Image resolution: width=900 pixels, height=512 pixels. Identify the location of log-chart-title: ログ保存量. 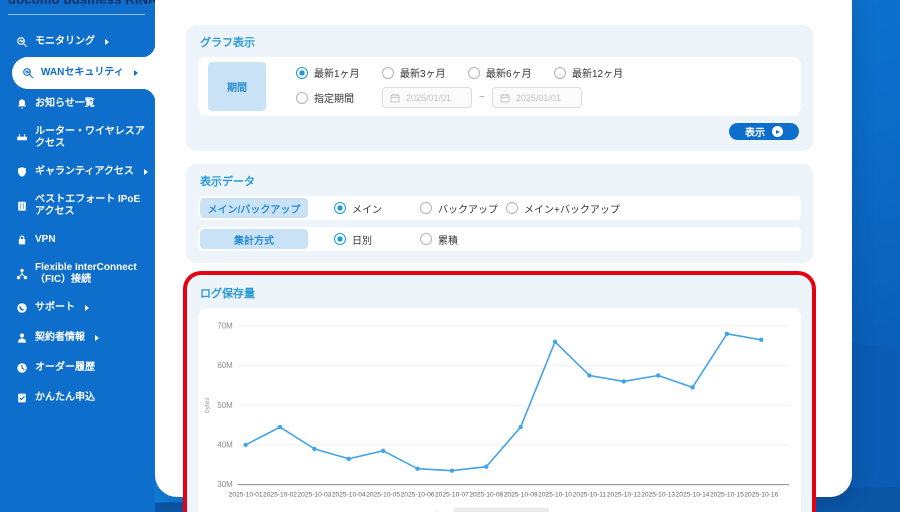
(227, 294).